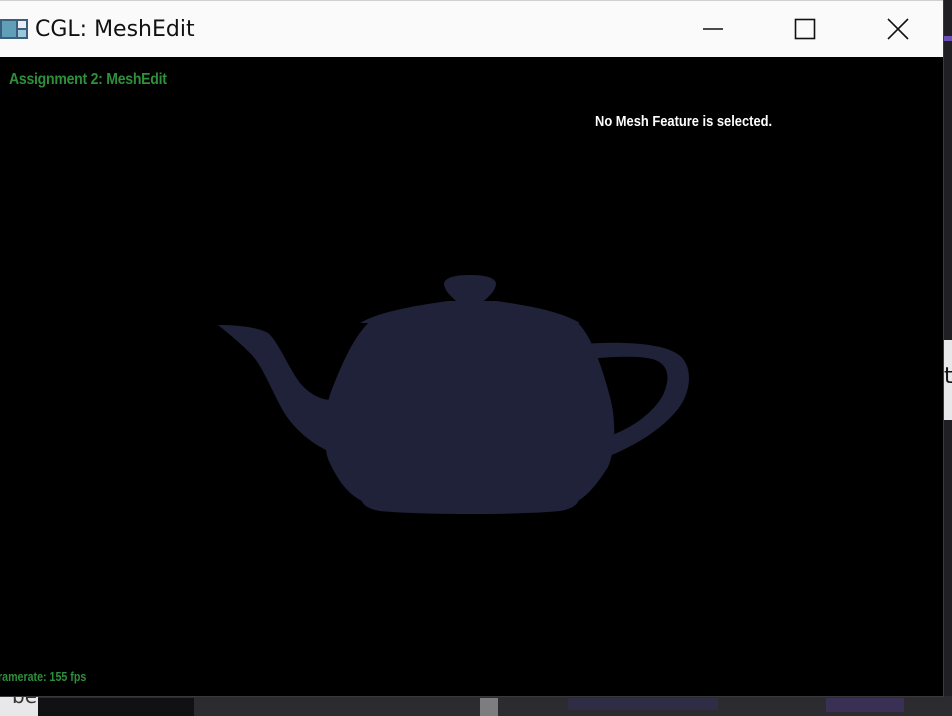  Describe the element at coordinates (14, 29) in the screenshot. I see `app-icon` at that location.